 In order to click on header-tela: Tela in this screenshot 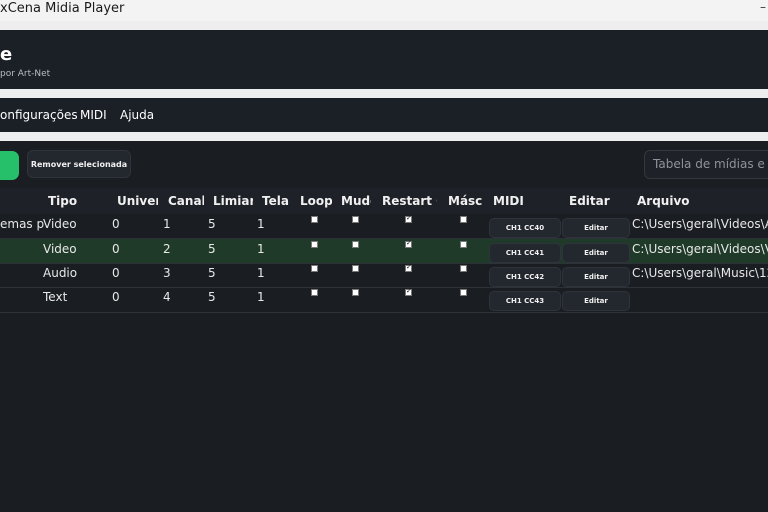, I will do `click(277, 201)`.